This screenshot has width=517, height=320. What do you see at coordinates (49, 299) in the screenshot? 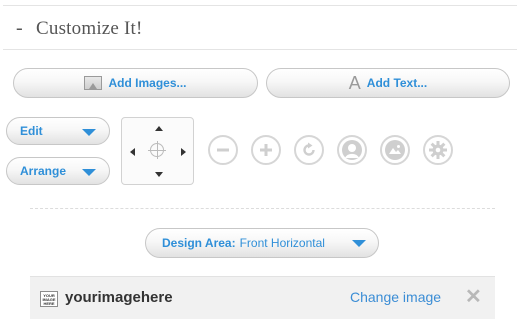
I see `image-thumbnail: YOUR IMAGE HERE` at bounding box center [49, 299].